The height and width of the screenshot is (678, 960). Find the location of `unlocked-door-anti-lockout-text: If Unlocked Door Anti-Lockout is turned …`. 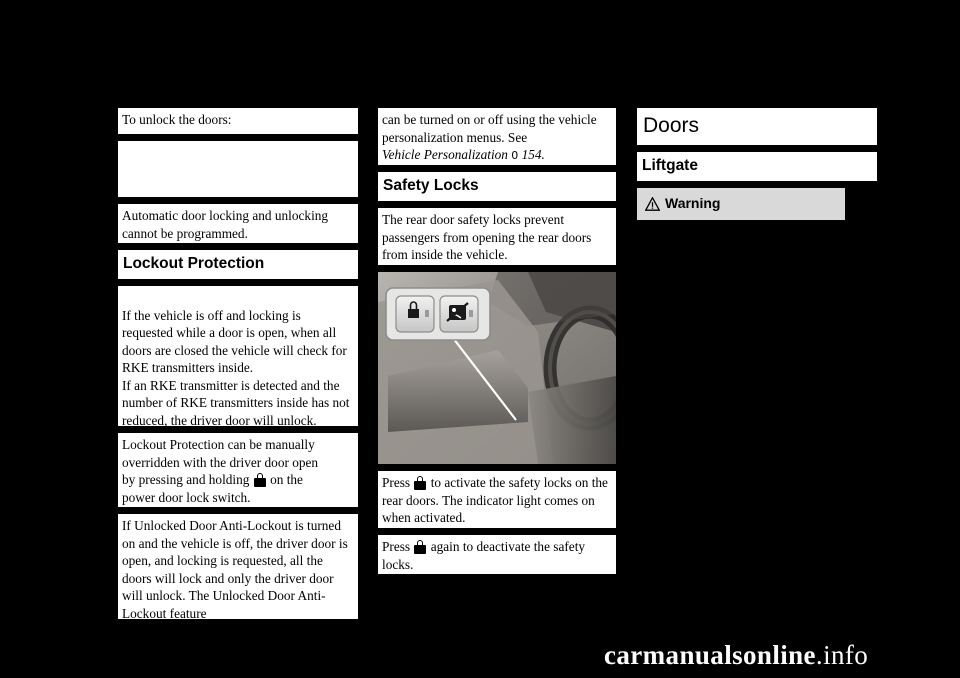

unlocked-door-anti-lockout-text: If Unlocked Door Anti-Lockout is turned … is located at coordinates (235, 569).